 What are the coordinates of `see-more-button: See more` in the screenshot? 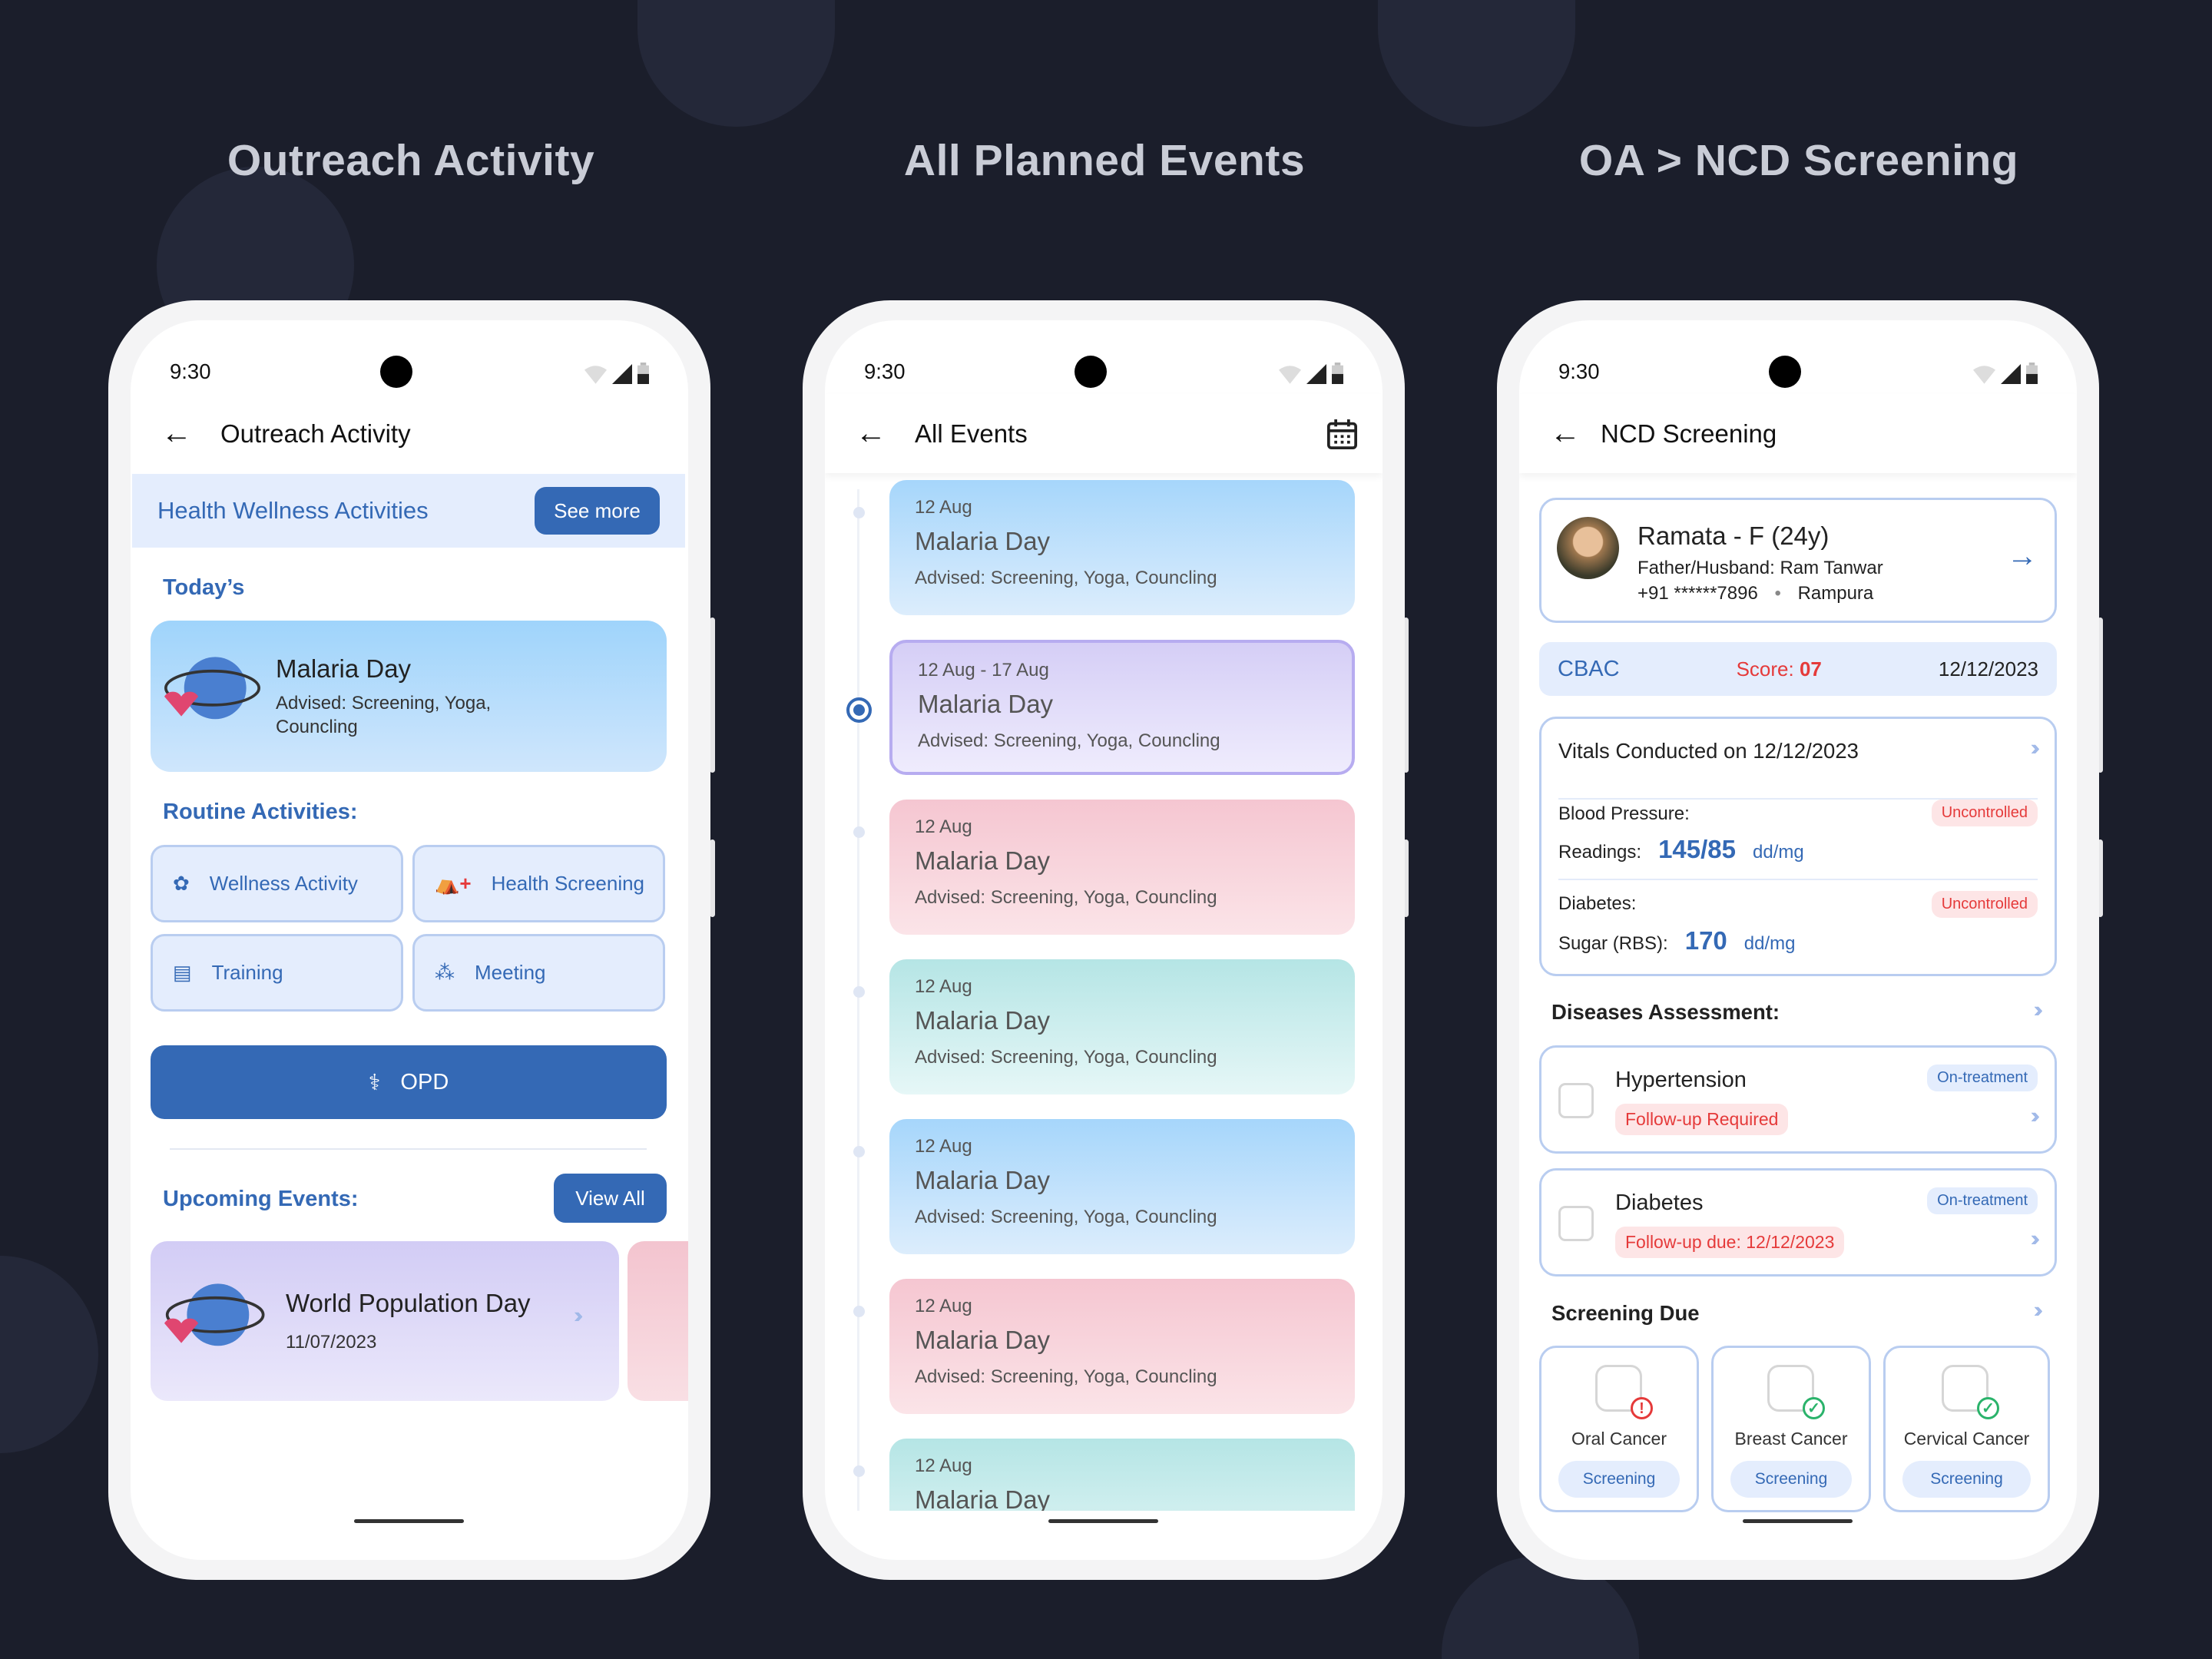 It's located at (597, 511).